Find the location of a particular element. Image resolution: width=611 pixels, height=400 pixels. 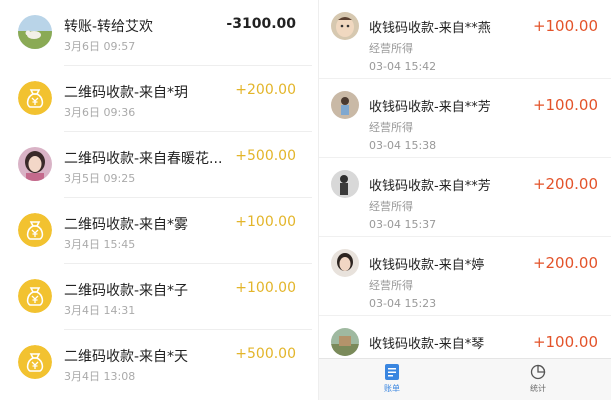

transaction-time: 3月4日 13:08 is located at coordinates (100, 376).